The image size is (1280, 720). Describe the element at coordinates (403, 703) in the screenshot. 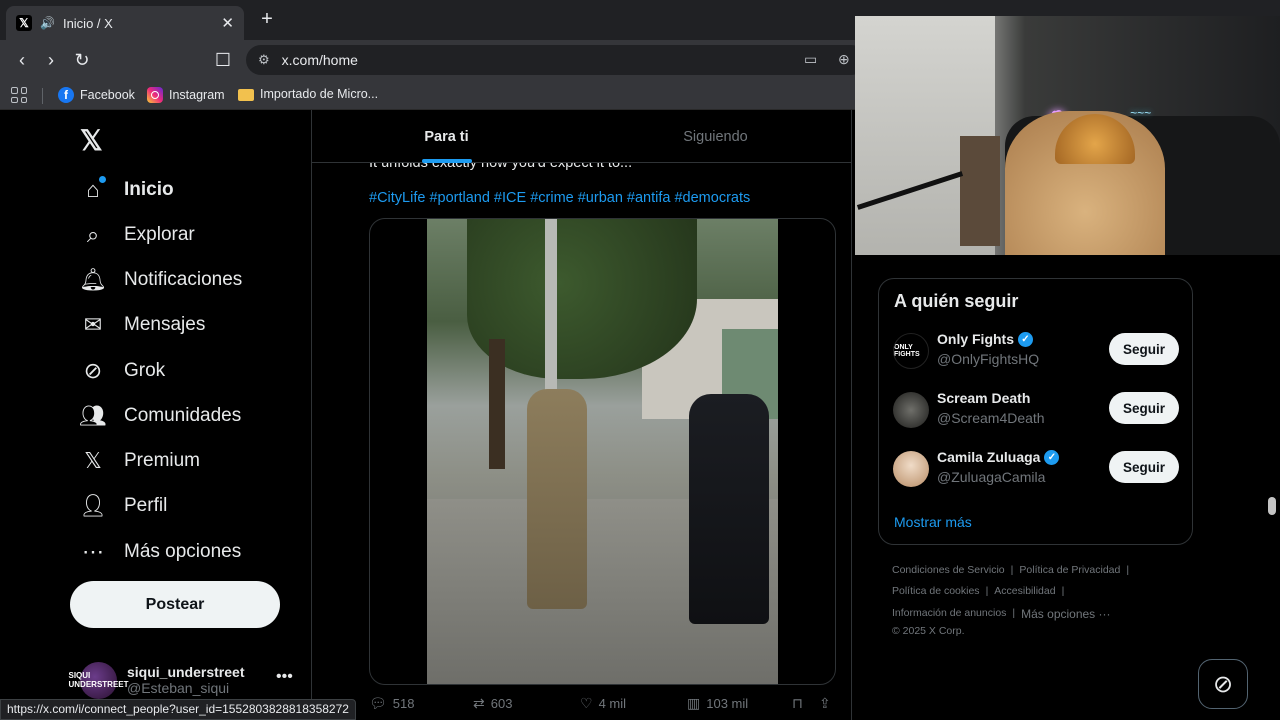

I see `reply-count: 518` at that location.